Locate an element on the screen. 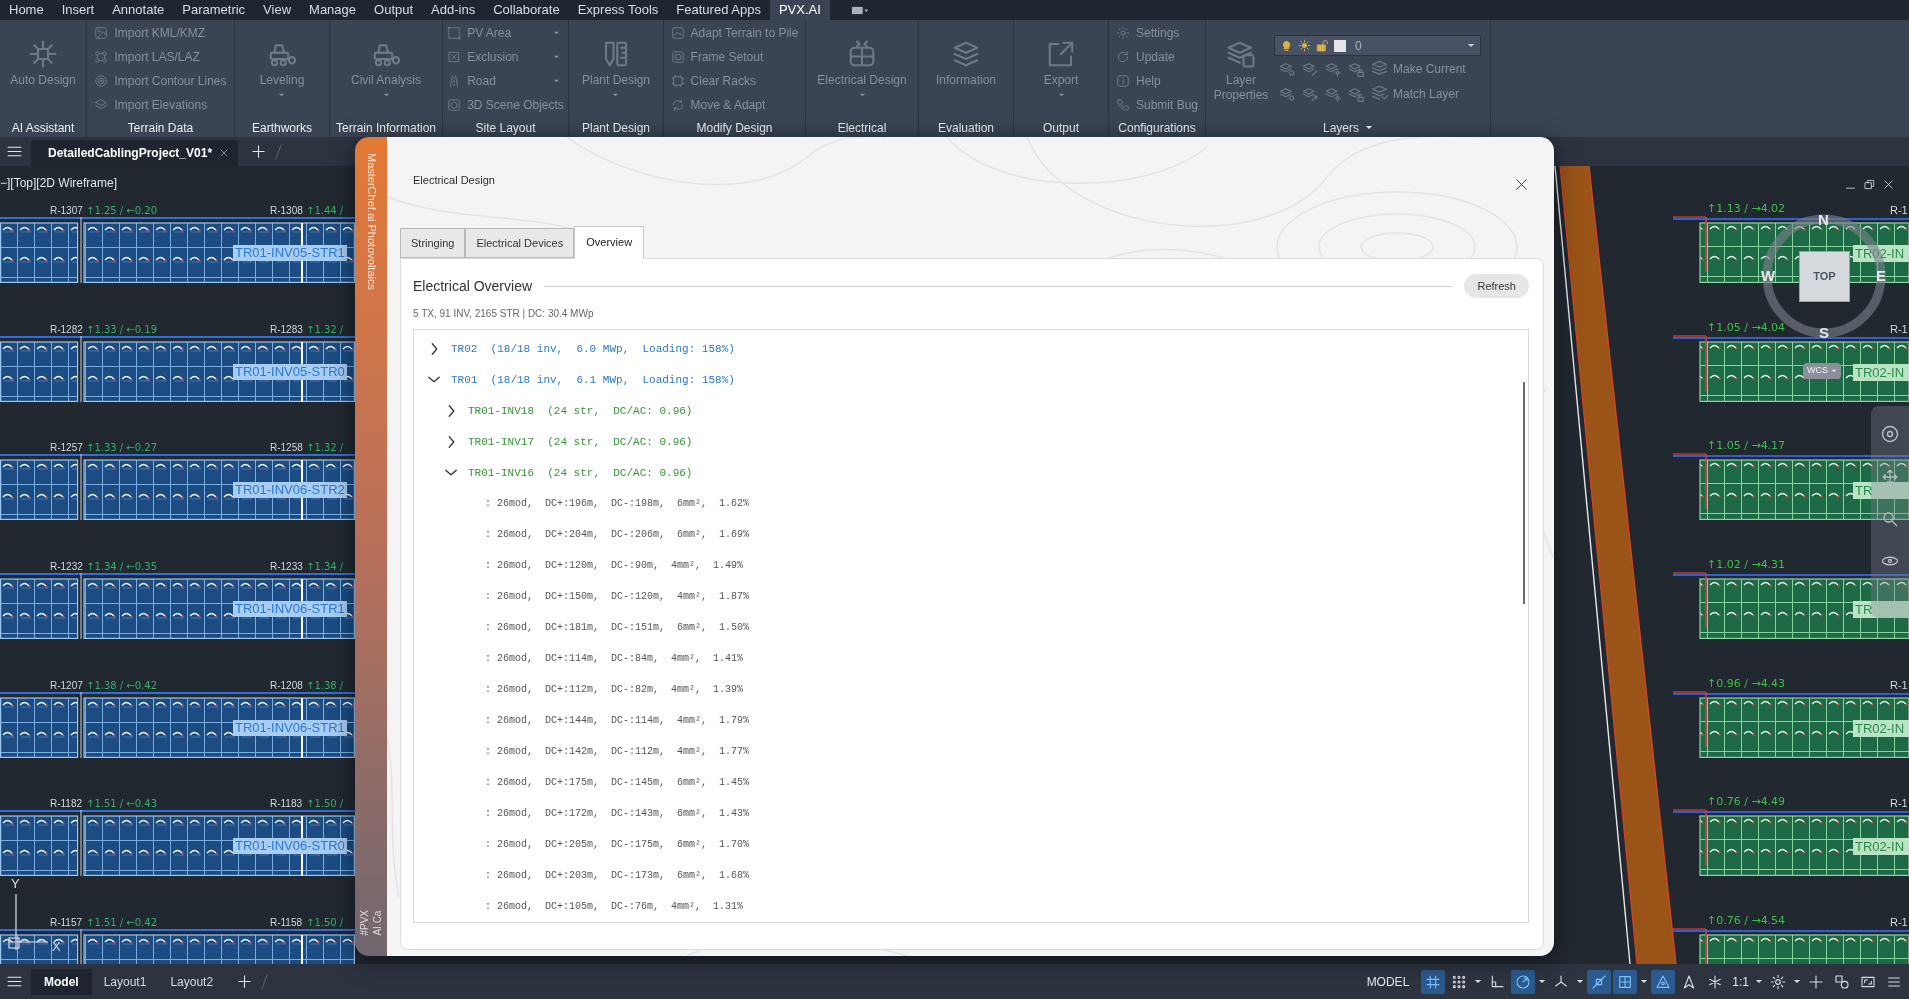 The height and width of the screenshot is (999, 1909). scrollbar-thumb is located at coordinates (1524, 493).